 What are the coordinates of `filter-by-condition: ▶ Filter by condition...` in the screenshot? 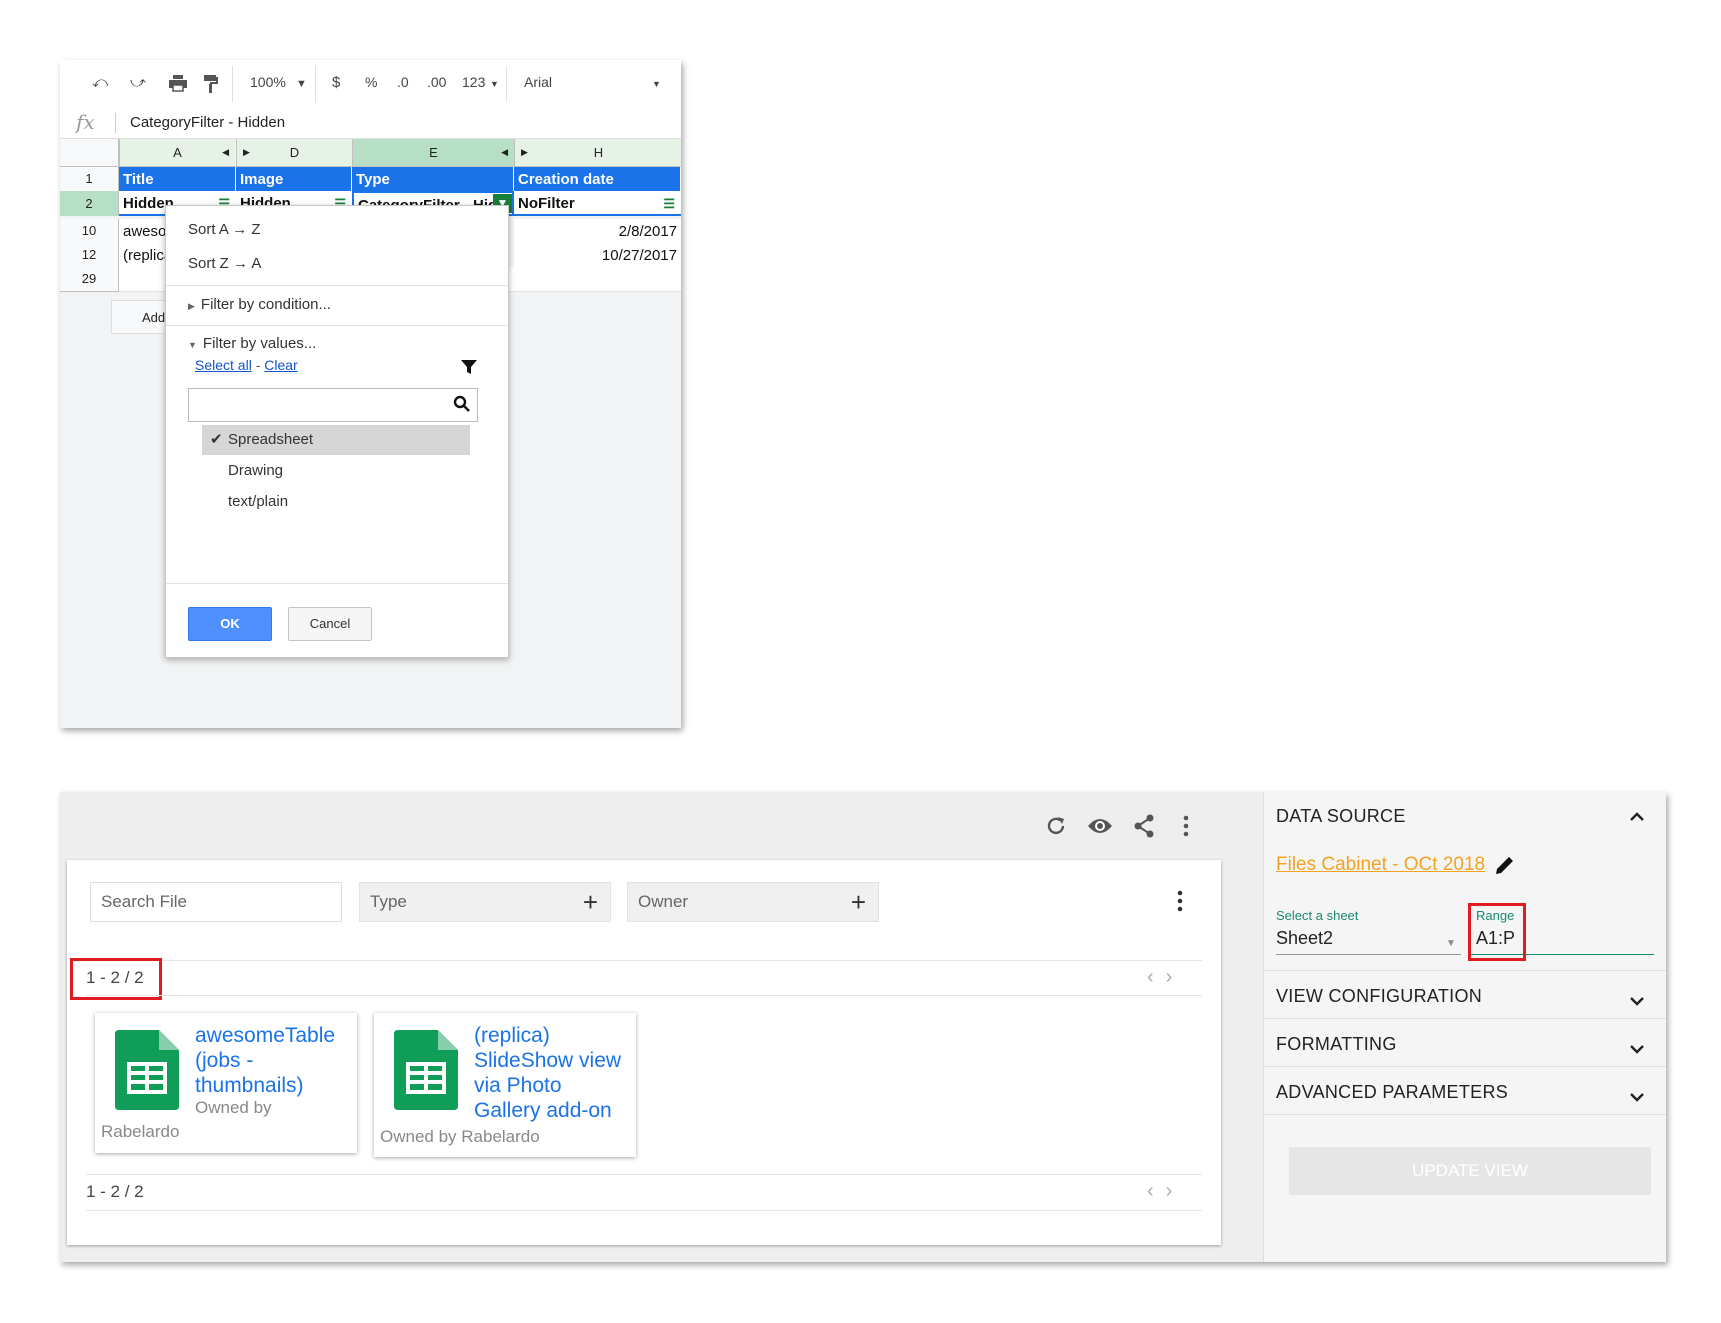 It's located at (259, 304).